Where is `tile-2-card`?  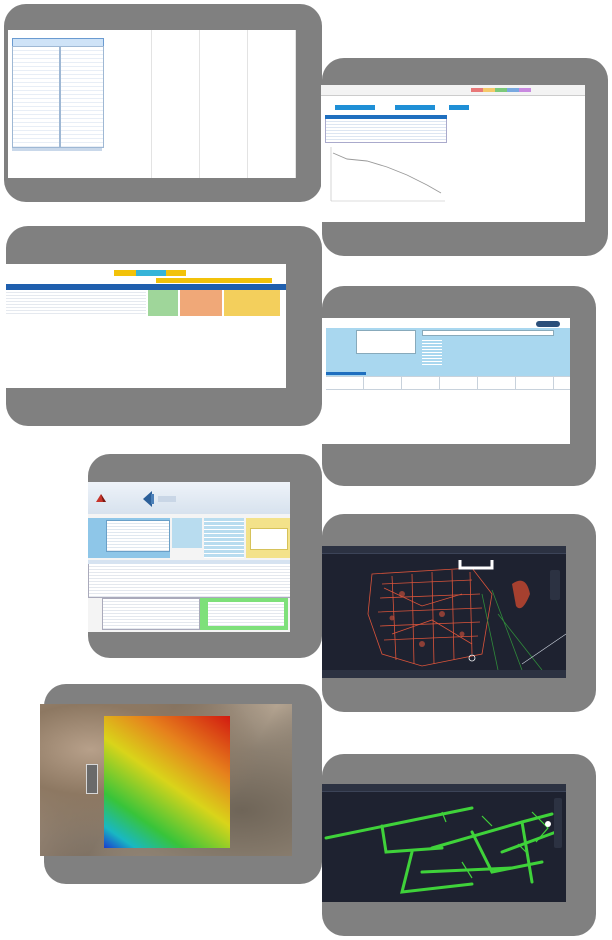 tile-2-card is located at coordinates (464, 157).